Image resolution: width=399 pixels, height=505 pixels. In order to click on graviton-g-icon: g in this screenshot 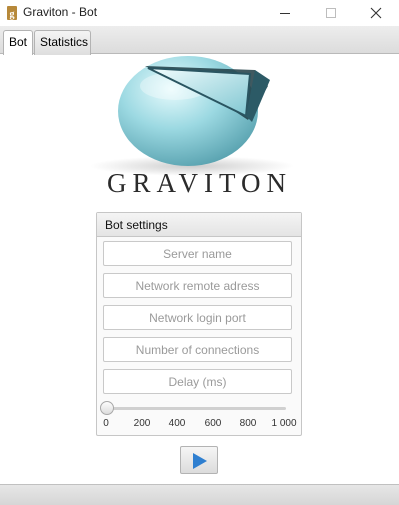, I will do `click(12, 13)`.